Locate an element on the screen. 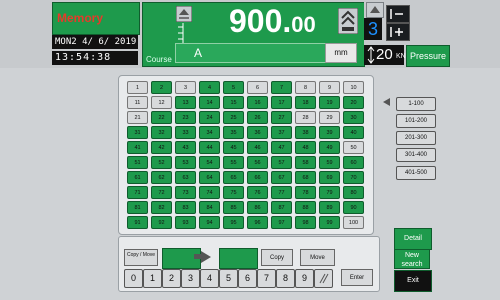  program-cell-95: 95 is located at coordinates (233, 222).